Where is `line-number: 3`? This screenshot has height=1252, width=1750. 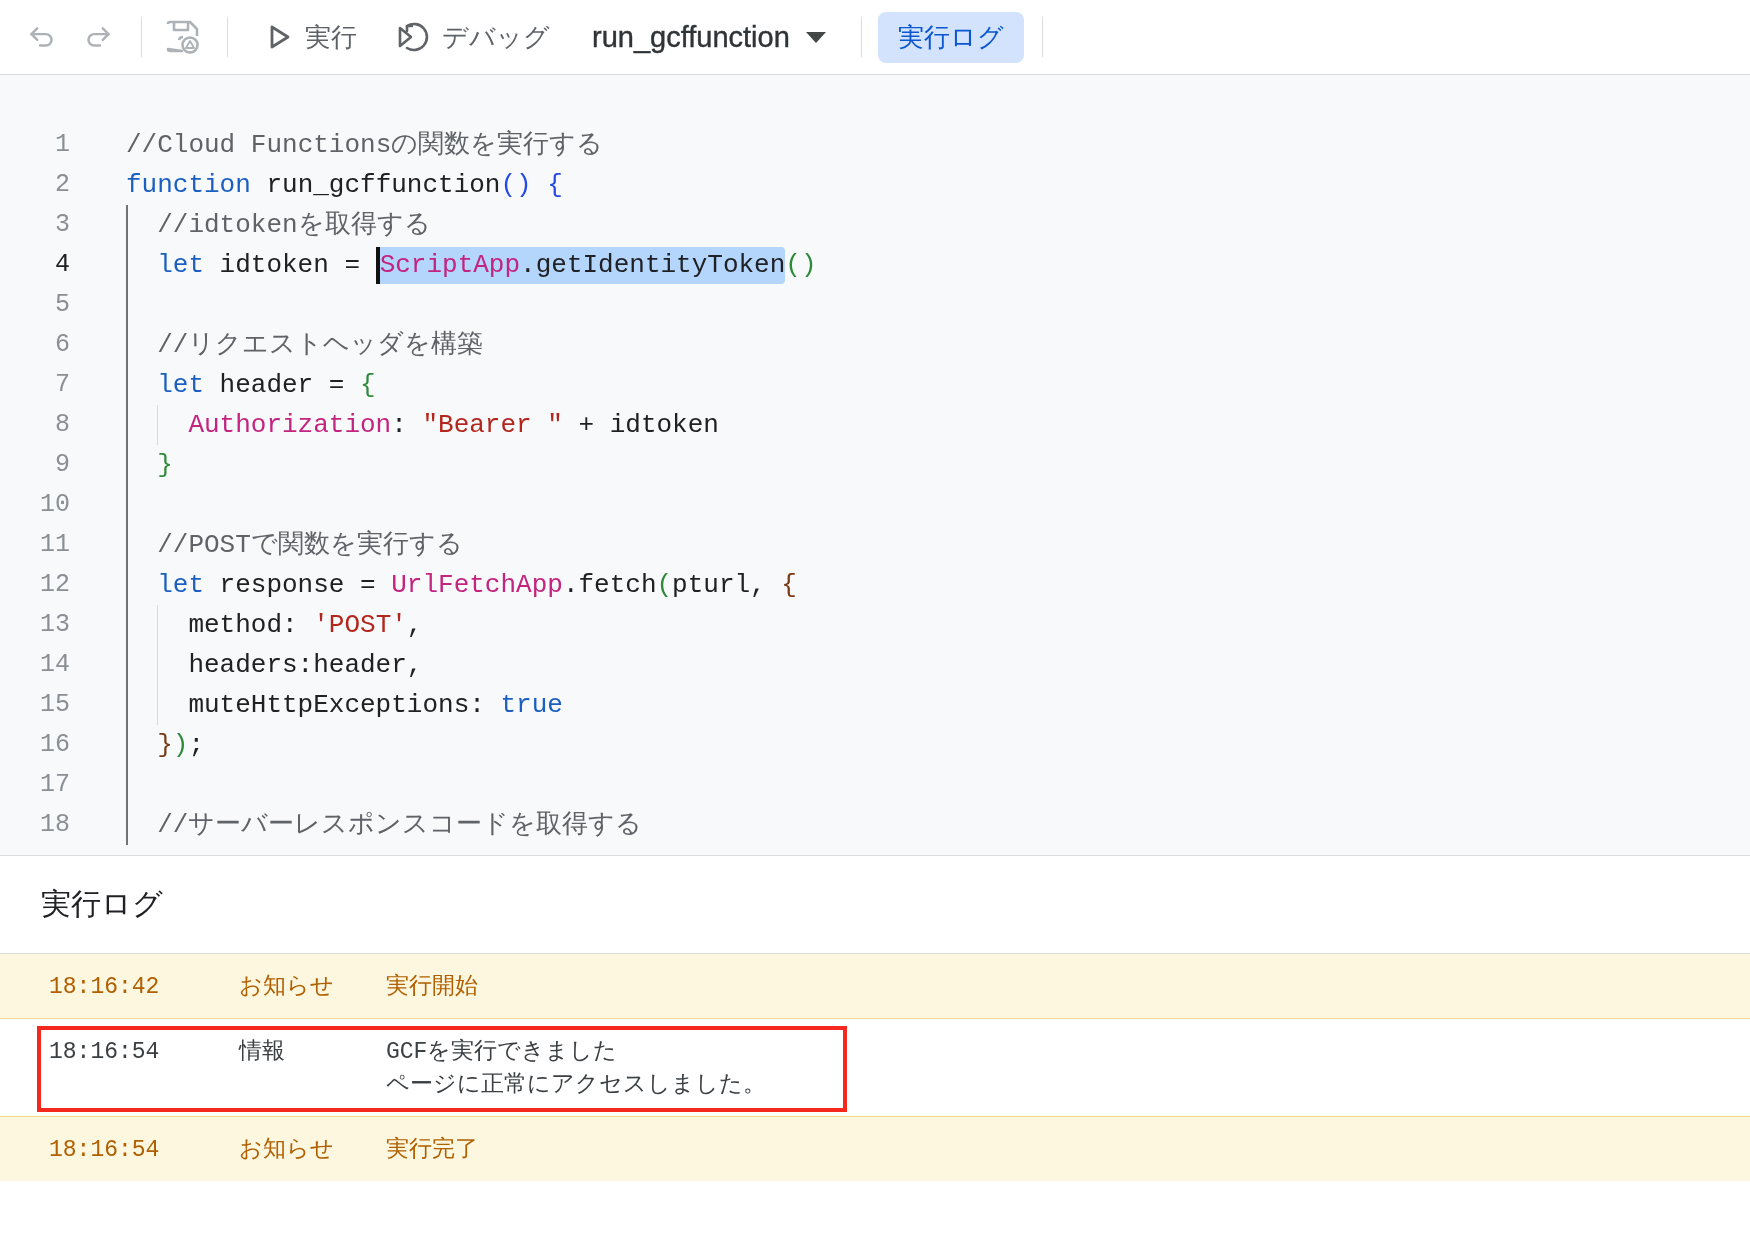
line-number: 3 is located at coordinates (62, 225).